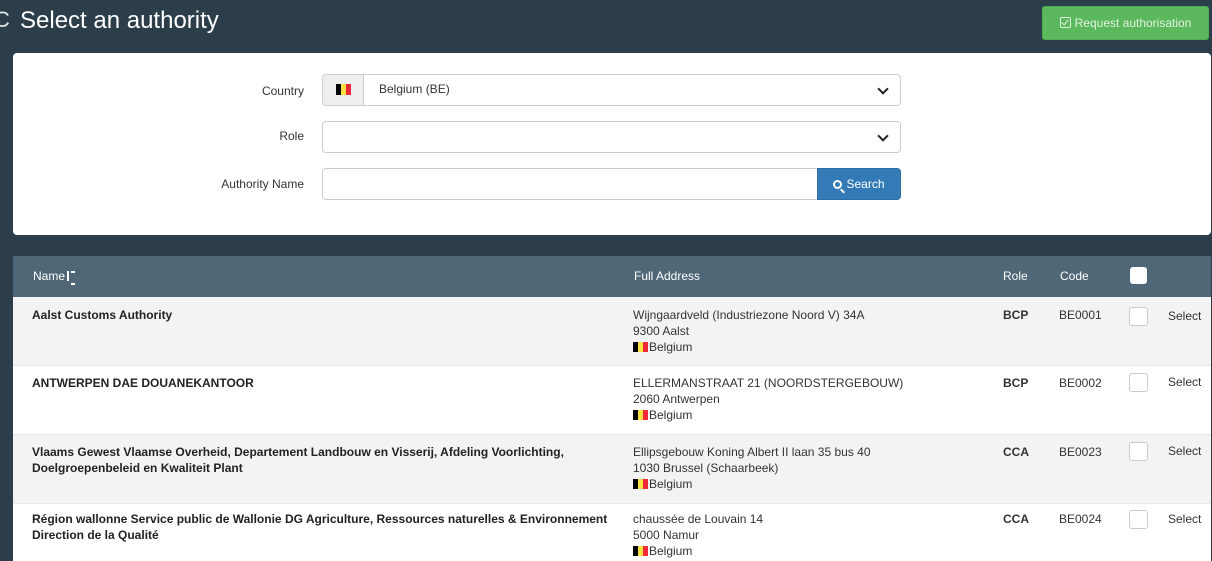  What do you see at coordinates (676, 399) in the screenshot?
I see `address-line-2: 2060 Antwerpen` at bounding box center [676, 399].